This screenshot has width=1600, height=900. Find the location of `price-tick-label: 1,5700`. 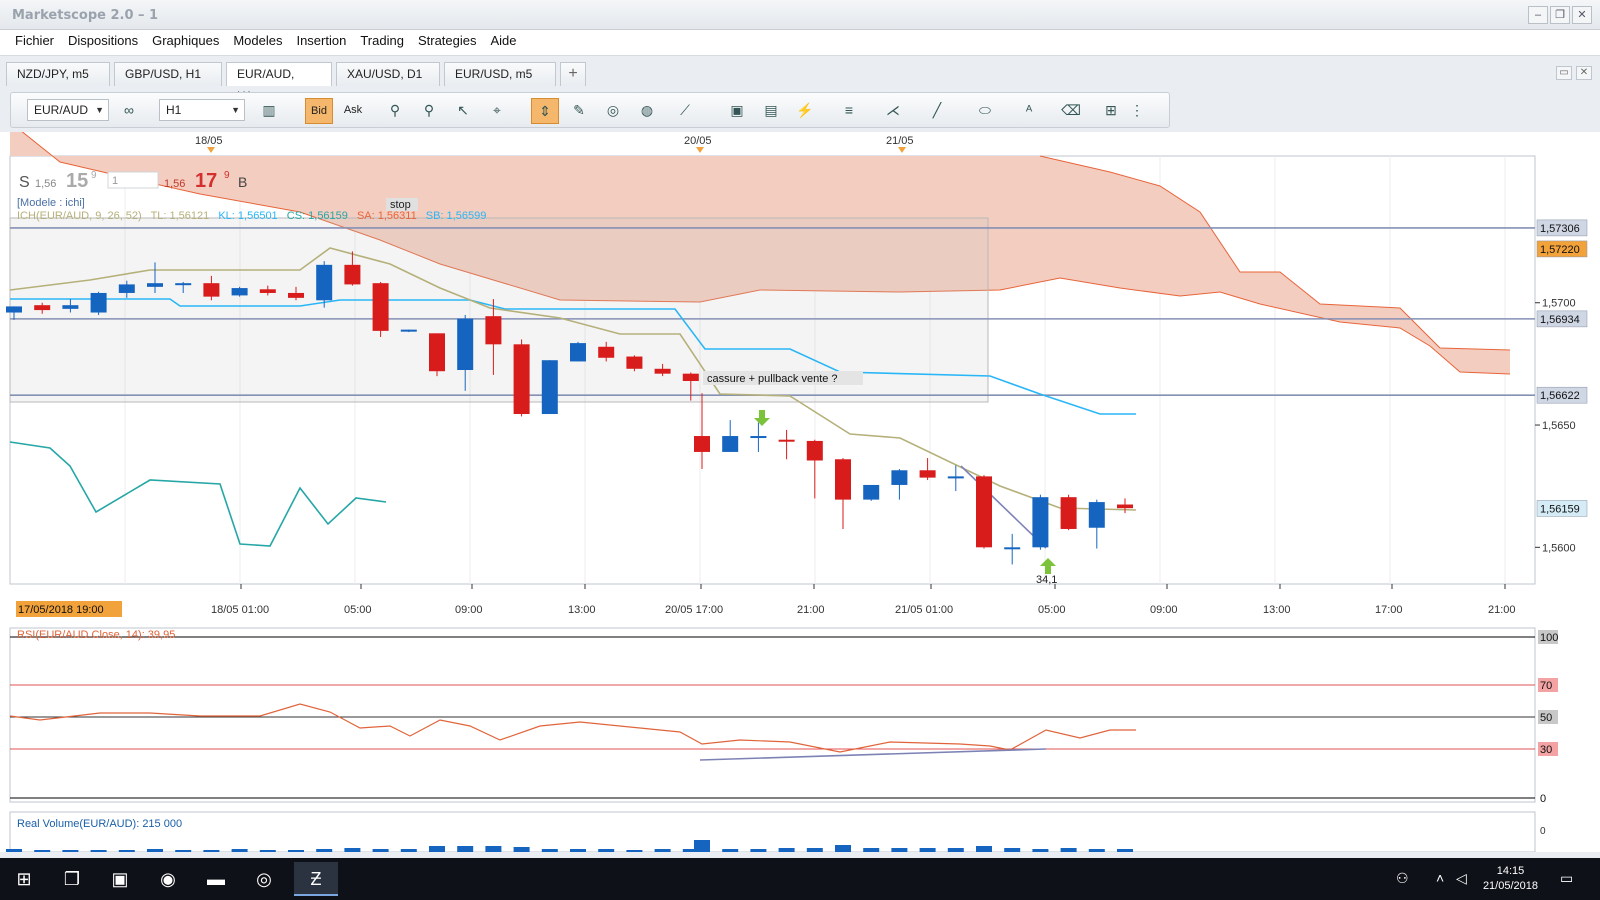

price-tick-label: 1,5700 is located at coordinates (1559, 304).